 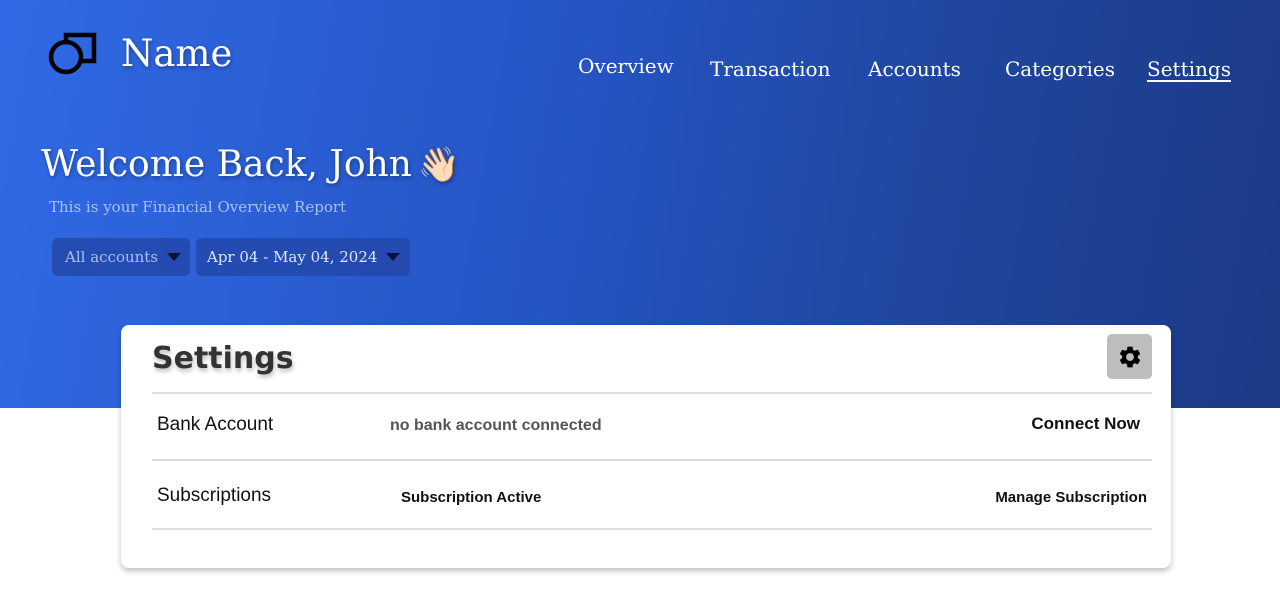 What do you see at coordinates (1085, 424) in the screenshot?
I see `connect-now-button: Connect Now` at bounding box center [1085, 424].